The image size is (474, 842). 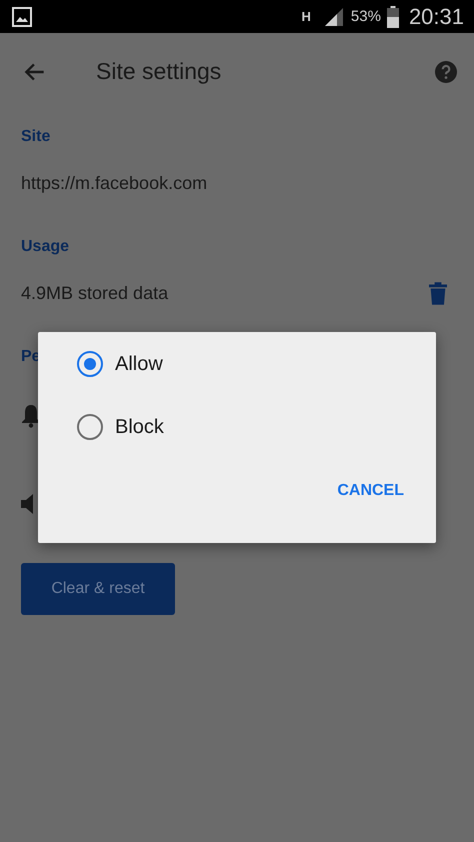 I want to click on section-heading: Usage, so click(x=45, y=247).